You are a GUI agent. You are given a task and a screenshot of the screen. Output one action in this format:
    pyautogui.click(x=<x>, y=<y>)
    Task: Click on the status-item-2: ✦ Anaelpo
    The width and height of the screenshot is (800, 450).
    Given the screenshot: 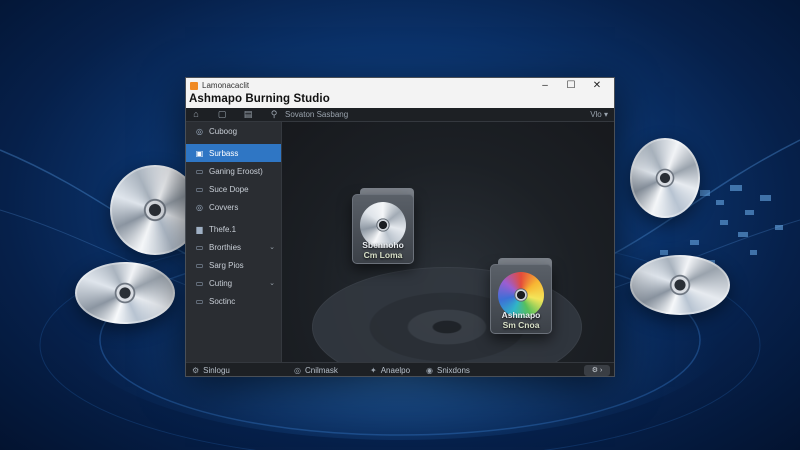 What is the action you would take?
    pyautogui.click(x=390, y=370)
    